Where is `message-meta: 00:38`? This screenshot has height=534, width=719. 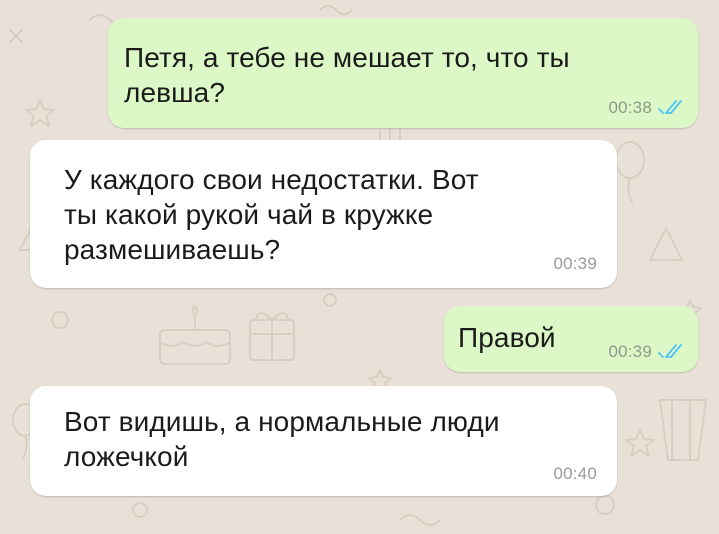 message-meta: 00:38 is located at coordinates (646, 108).